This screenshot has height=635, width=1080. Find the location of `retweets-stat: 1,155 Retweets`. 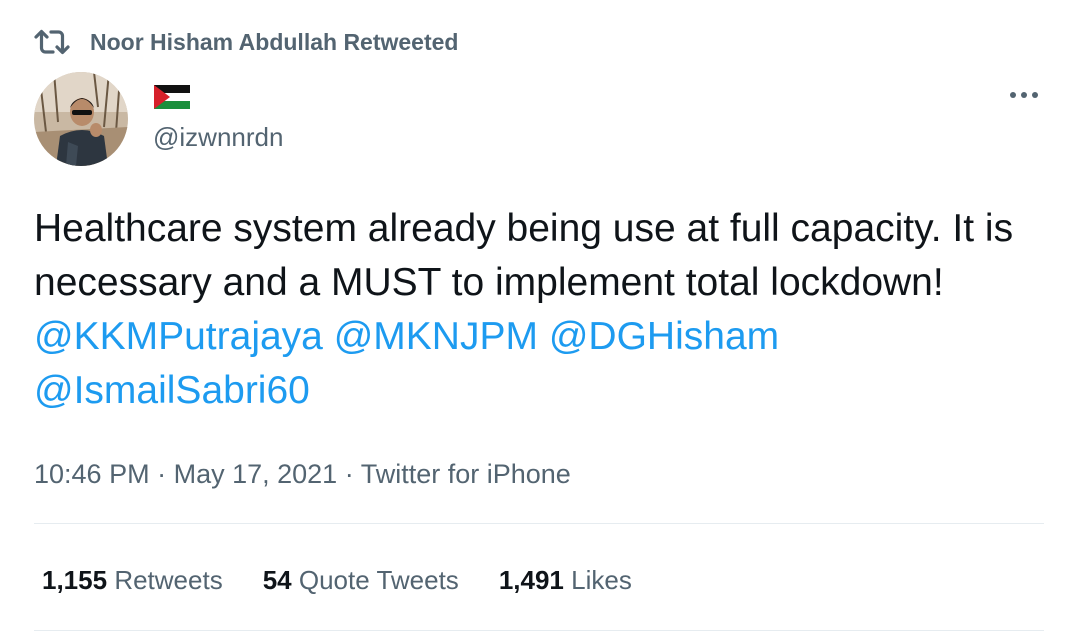

retweets-stat: 1,155 Retweets is located at coordinates (132, 580).